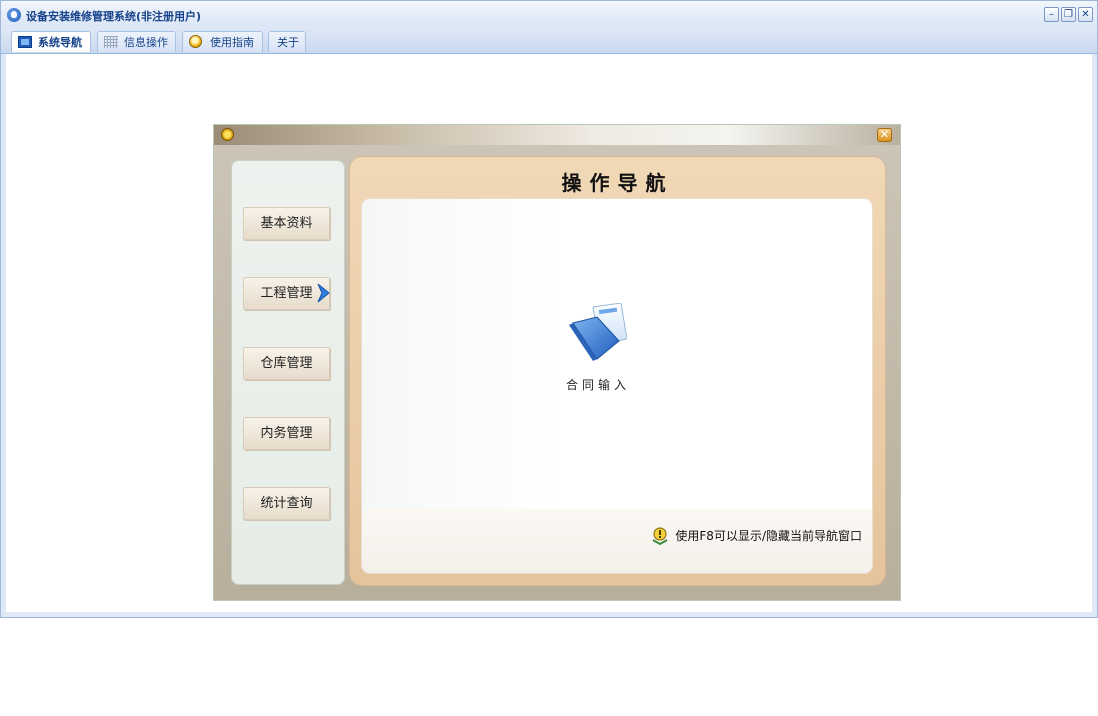  Describe the element at coordinates (232, 42) in the screenshot. I see `tab-label: 使用指南` at that location.